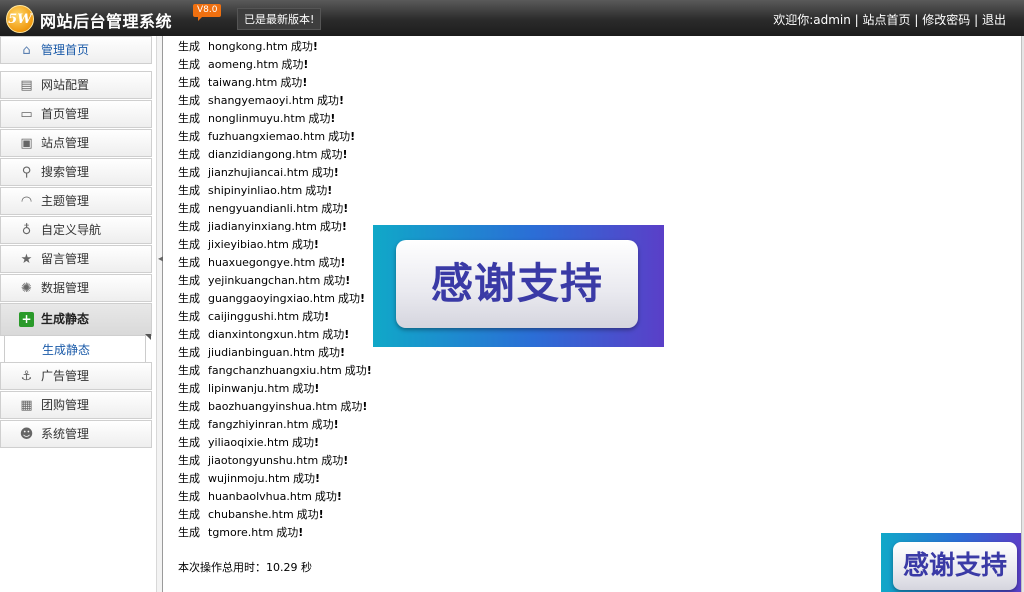 The image size is (1024, 592). I want to click on logout-link: 退出, so click(994, 20).